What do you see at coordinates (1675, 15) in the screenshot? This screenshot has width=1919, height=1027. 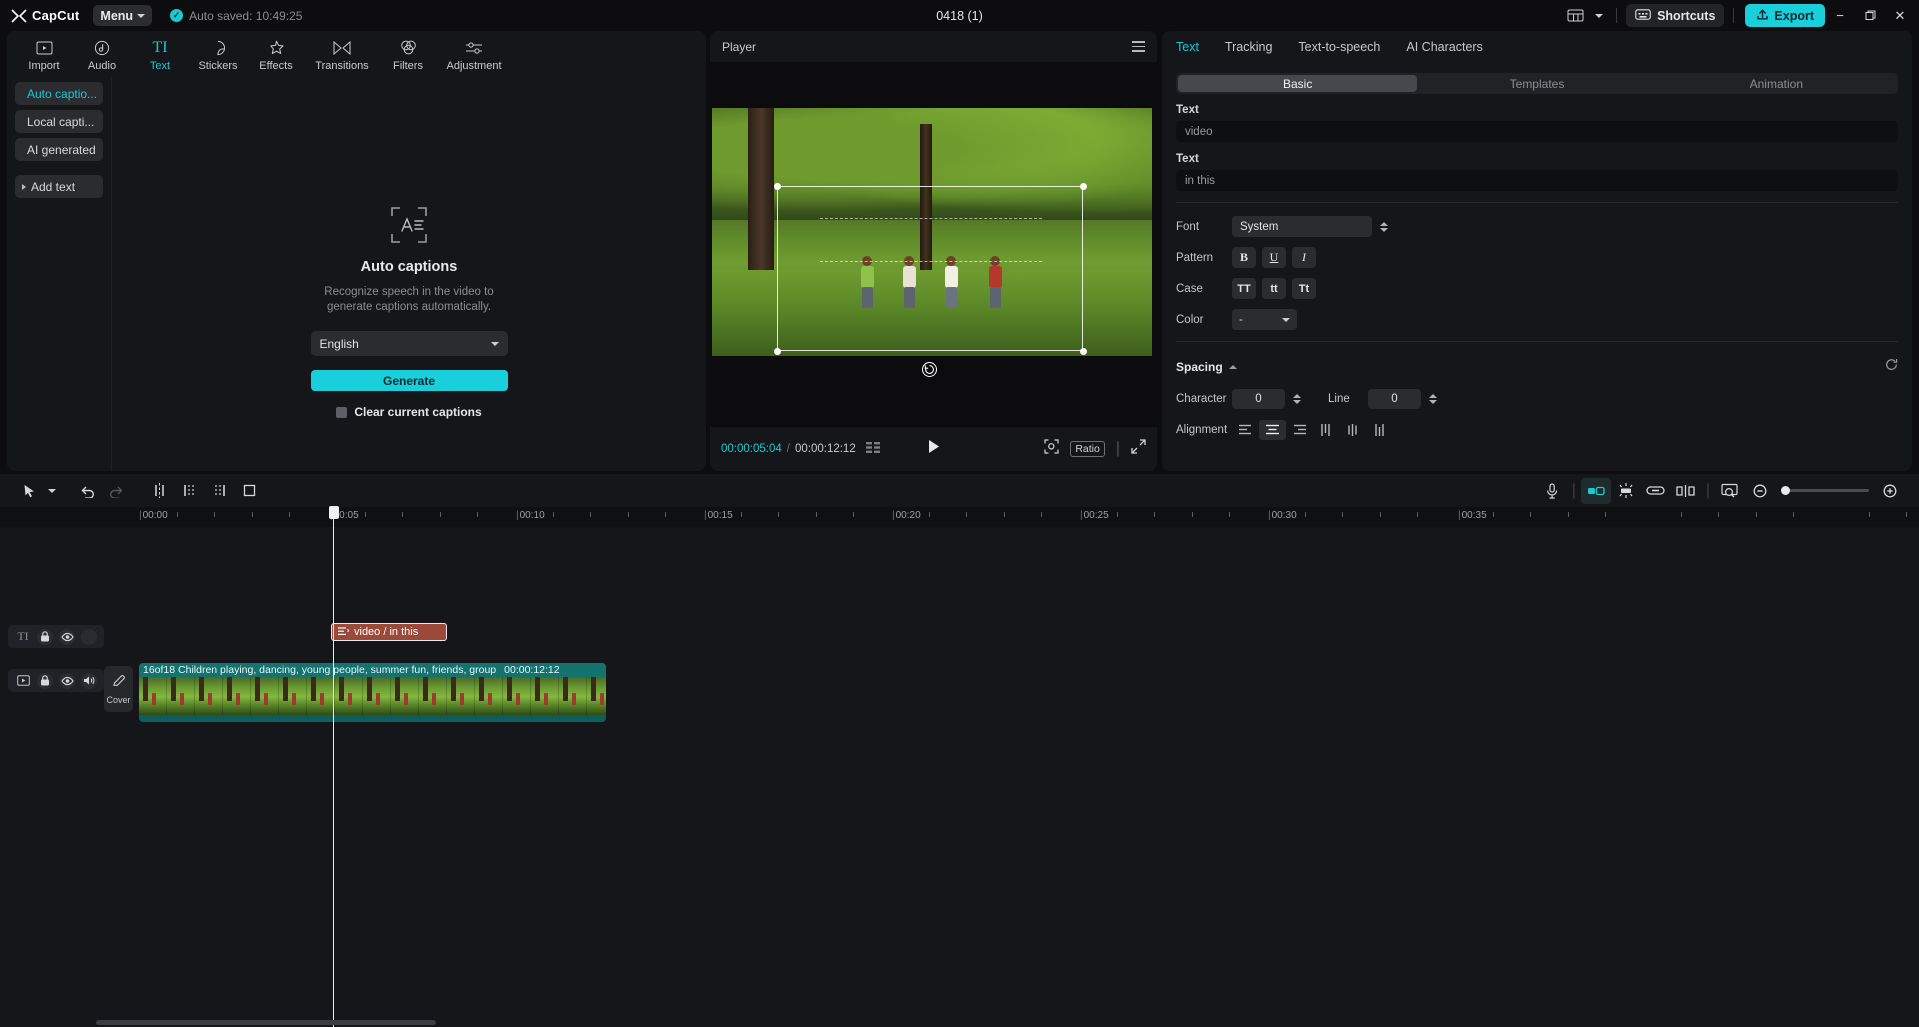 I see `shortcuts-button: Shortcuts` at bounding box center [1675, 15].